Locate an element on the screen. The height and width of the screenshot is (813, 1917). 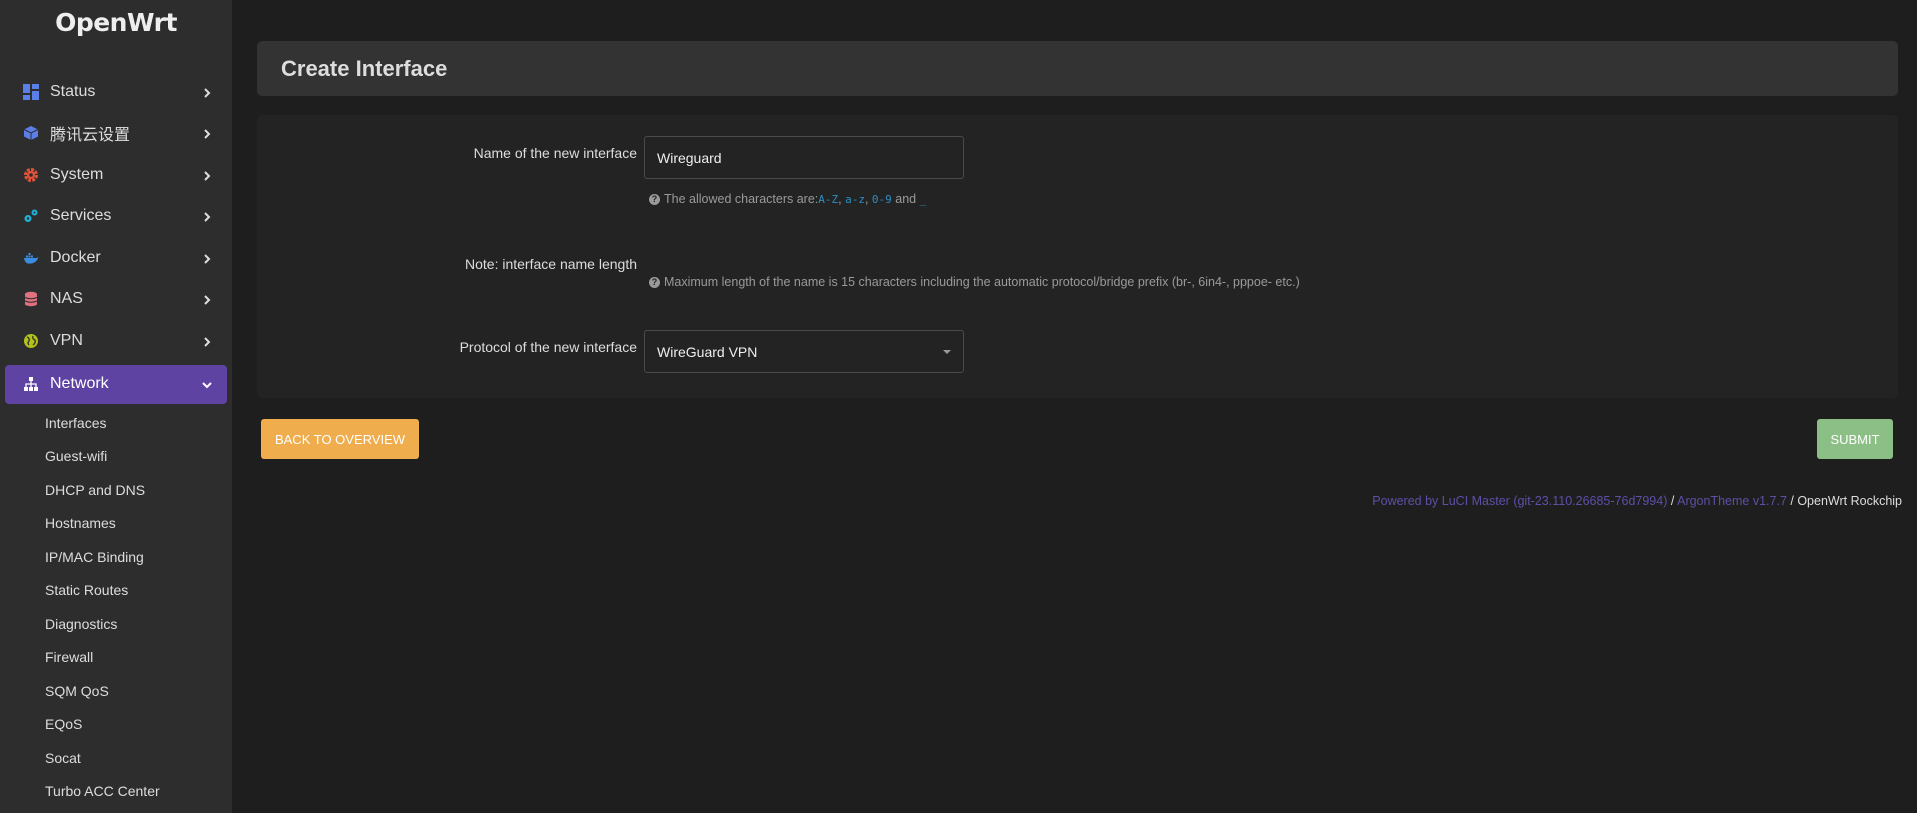
sidebar-item-label: Network is located at coordinates (79, 383).